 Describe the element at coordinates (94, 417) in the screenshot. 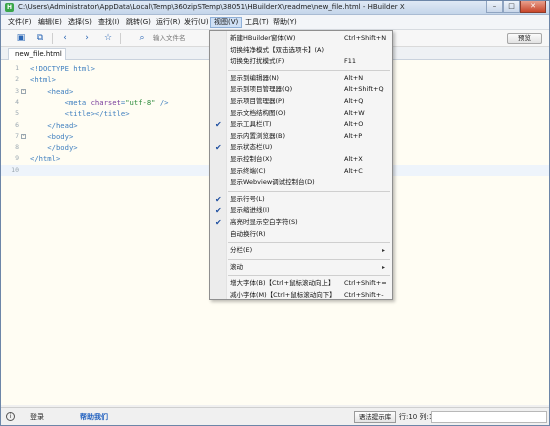

I see `help-us-link: 帮助我们` at that location.